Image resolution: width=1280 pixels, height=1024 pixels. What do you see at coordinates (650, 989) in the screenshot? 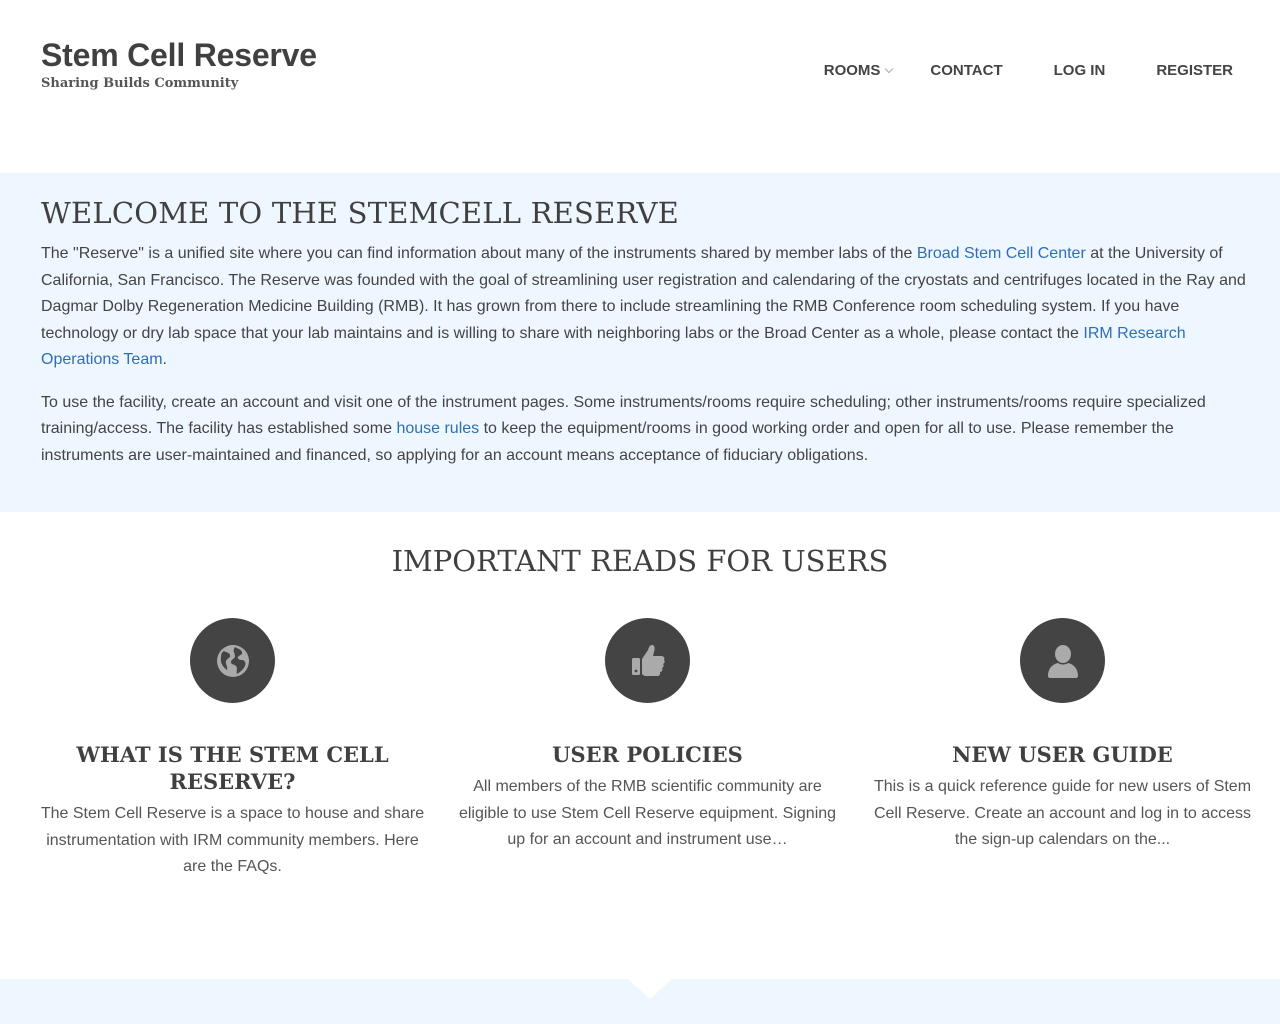
I see `section-notch` at bounding box center [650, 989].